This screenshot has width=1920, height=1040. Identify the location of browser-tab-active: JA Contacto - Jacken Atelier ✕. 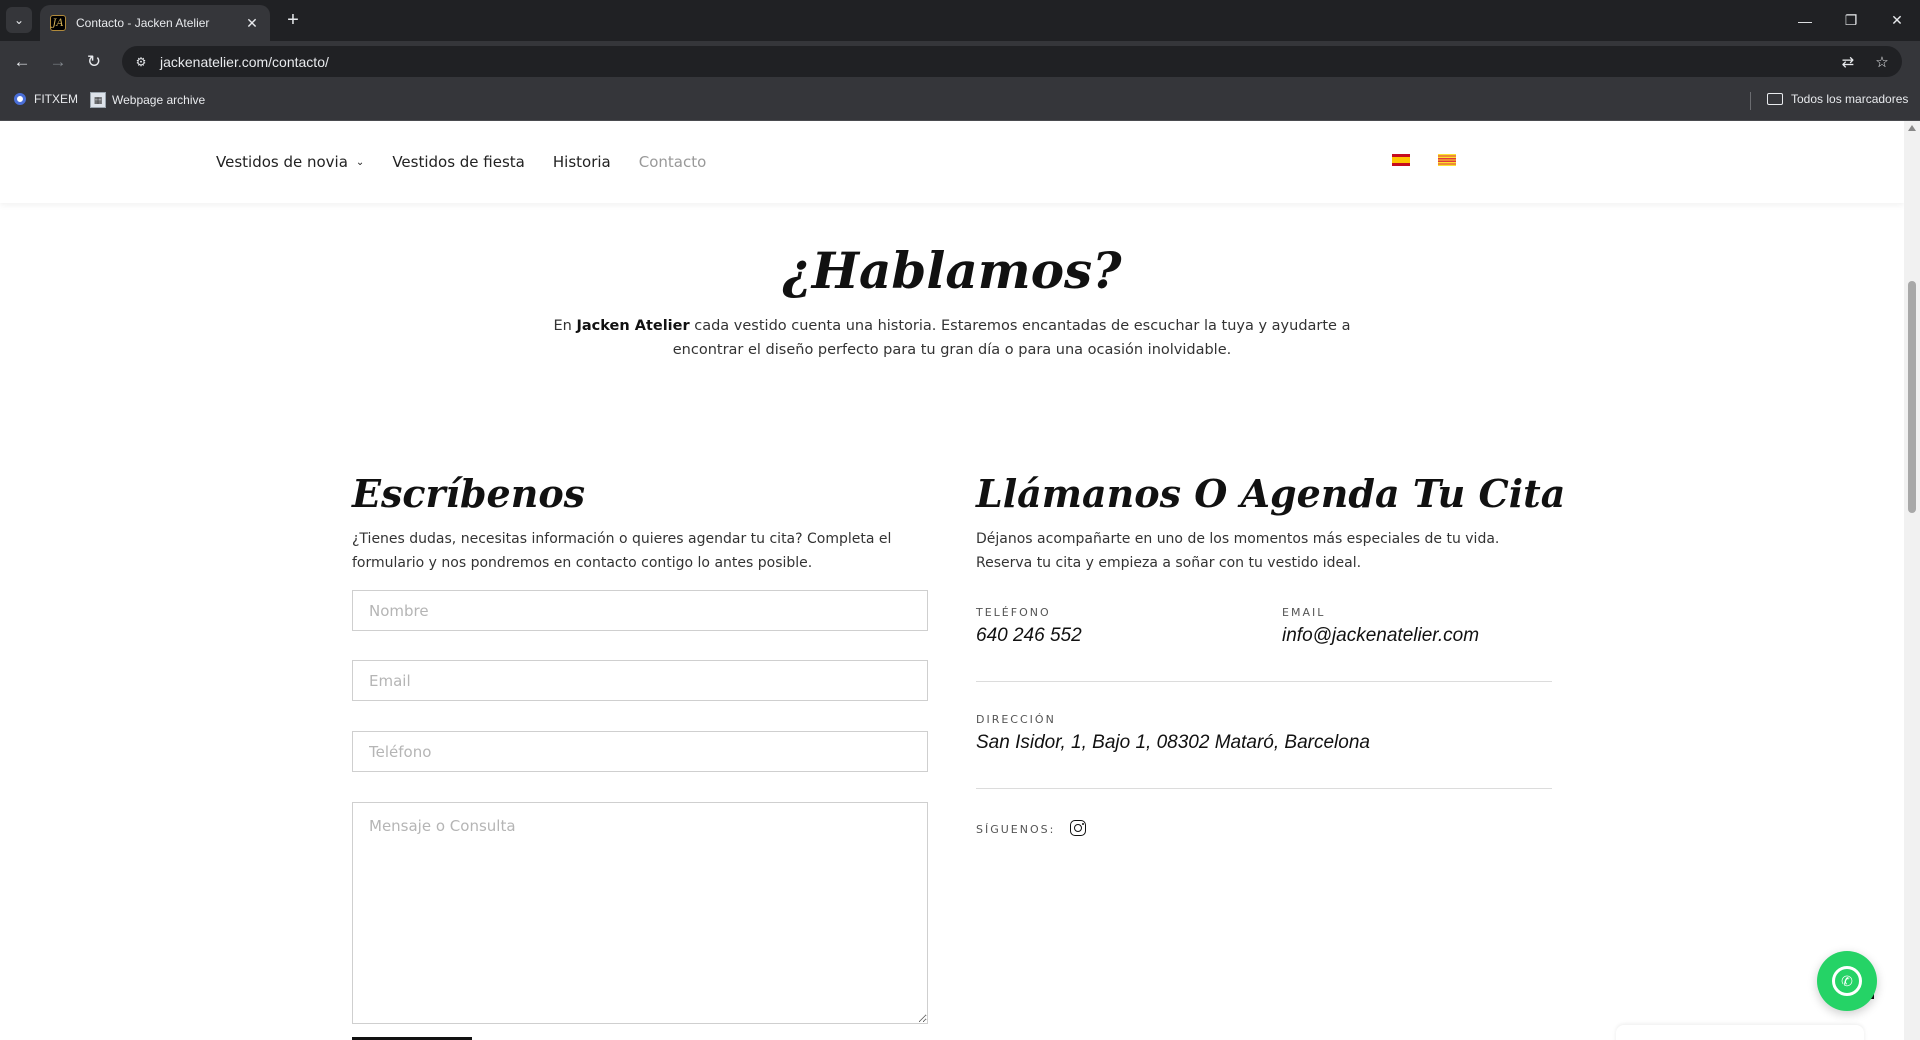
(155, 23).